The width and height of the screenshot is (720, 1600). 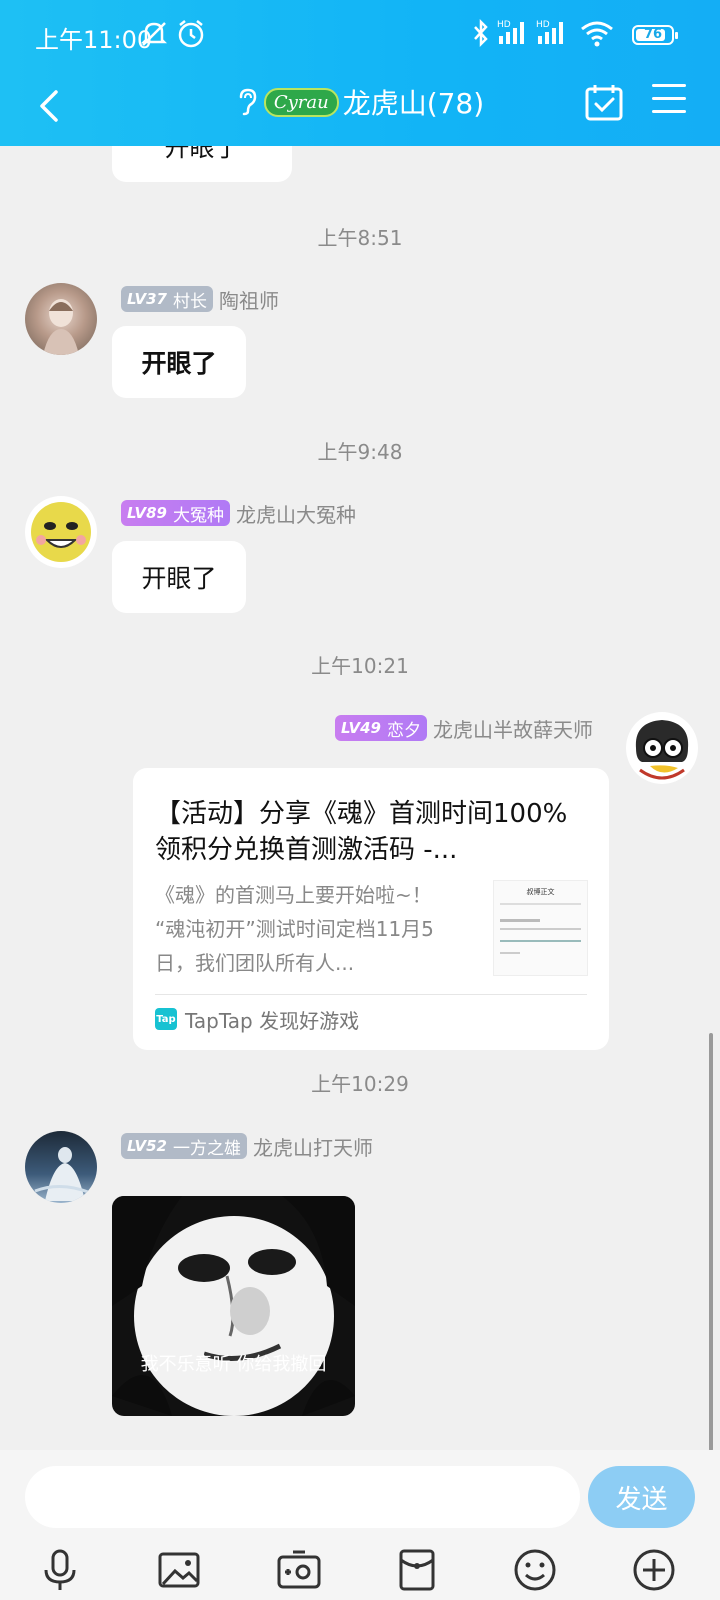 I want to click on top-bar: 上午11:00 HD HD 76 Cyrau 龙虎山(78), so click(x=360, y=73).